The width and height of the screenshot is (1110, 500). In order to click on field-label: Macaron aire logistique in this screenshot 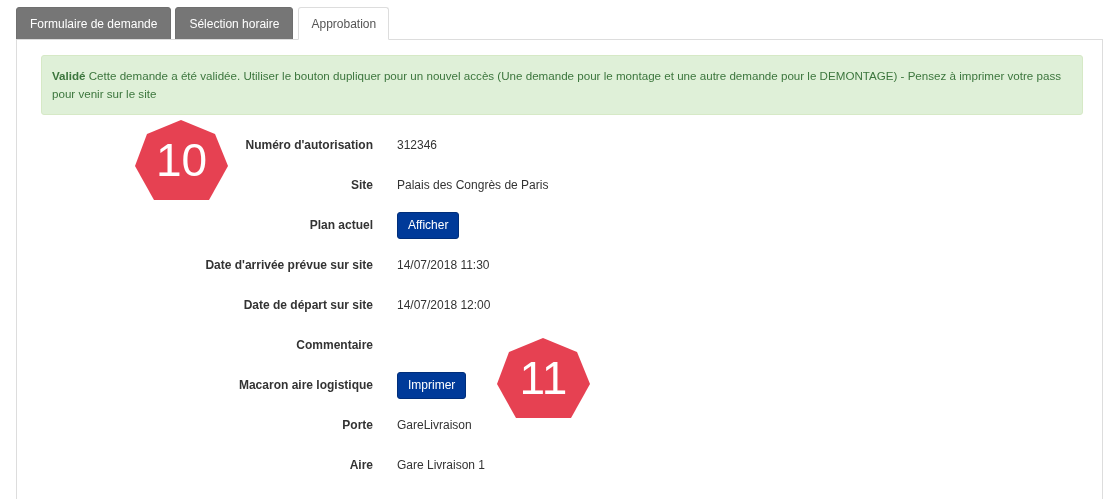, I will do `click(305, 385)`.